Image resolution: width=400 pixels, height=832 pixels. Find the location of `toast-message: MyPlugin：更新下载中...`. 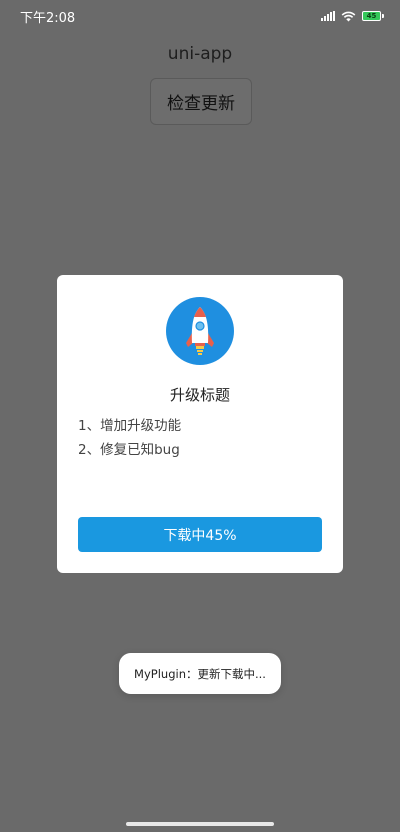

toast-message: MyPlugin：更新下载中... is located at coordinates (200, 673).